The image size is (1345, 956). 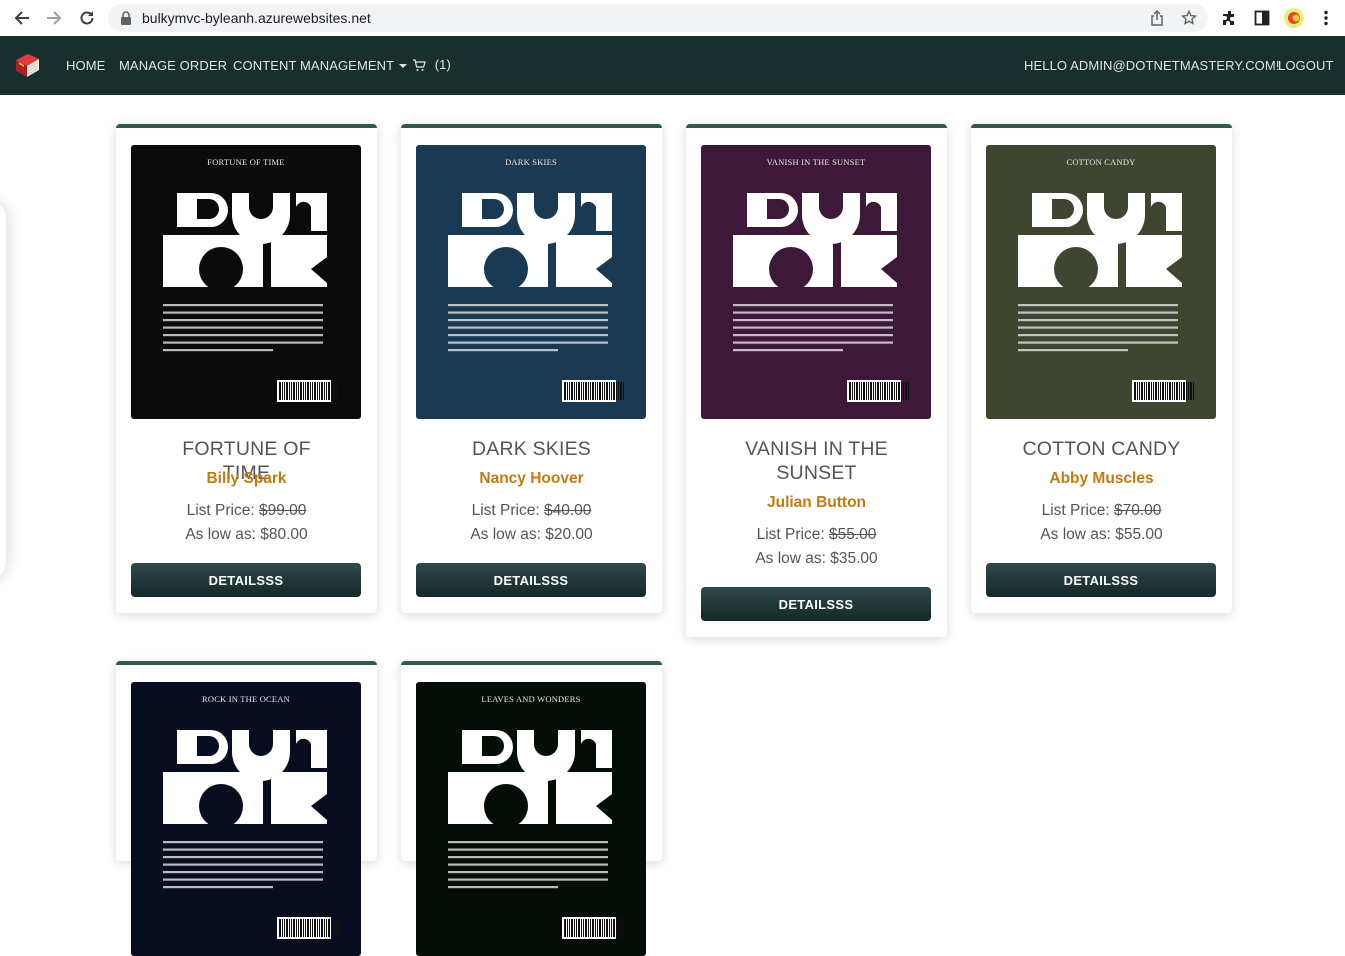 What do you see at coordinates (1152, 65) in the screenshot?
I see `user-greeting: HELLO ADMIN@DOTNETMASTERY.COM!` at bounding box center [1152, 65].